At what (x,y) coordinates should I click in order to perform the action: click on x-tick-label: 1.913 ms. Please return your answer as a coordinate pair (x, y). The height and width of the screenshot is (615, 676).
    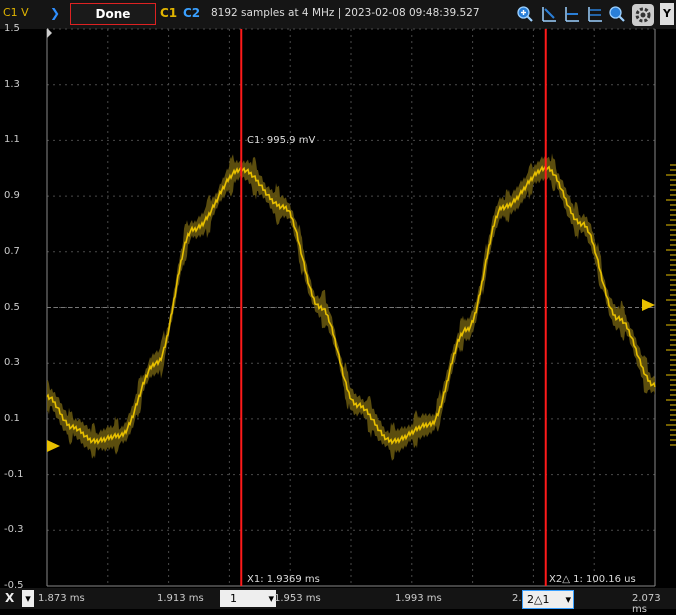
    Looking at the image, I should click on (180, 598).